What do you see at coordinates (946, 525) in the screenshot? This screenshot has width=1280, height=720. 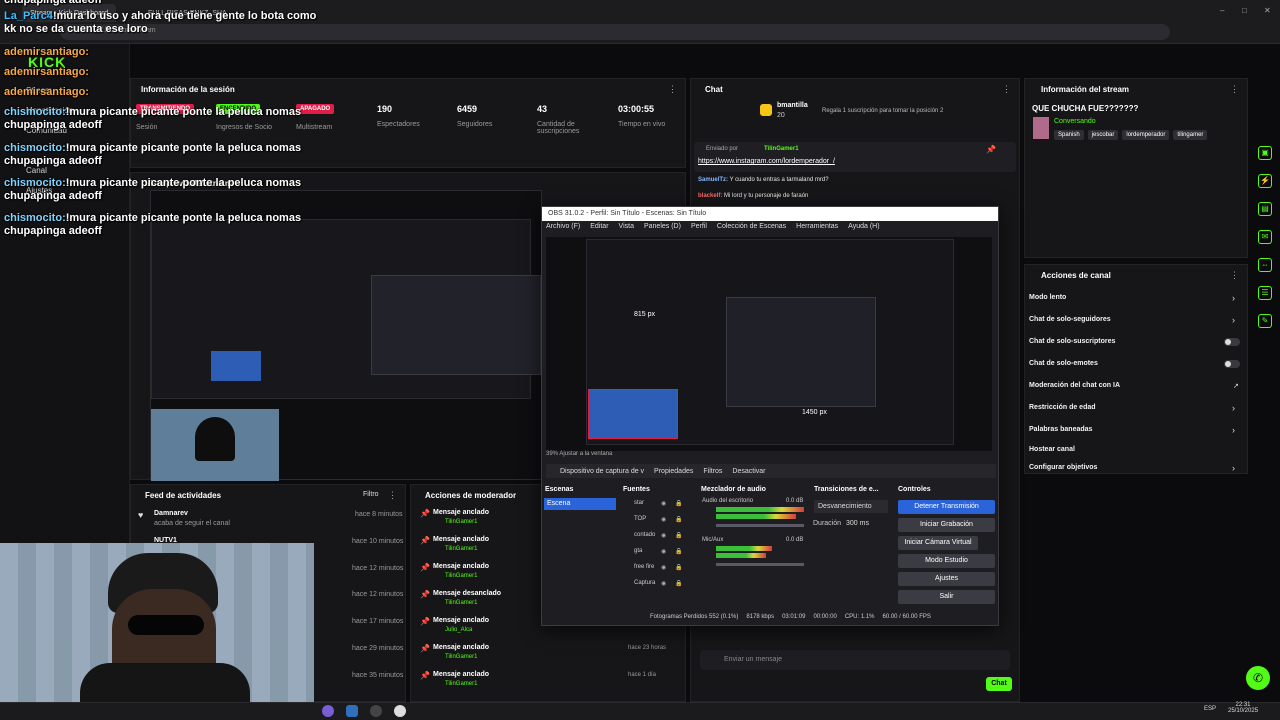 I see `start-recording-button: Iniciar Grabación` at bounding box center [946, 525].